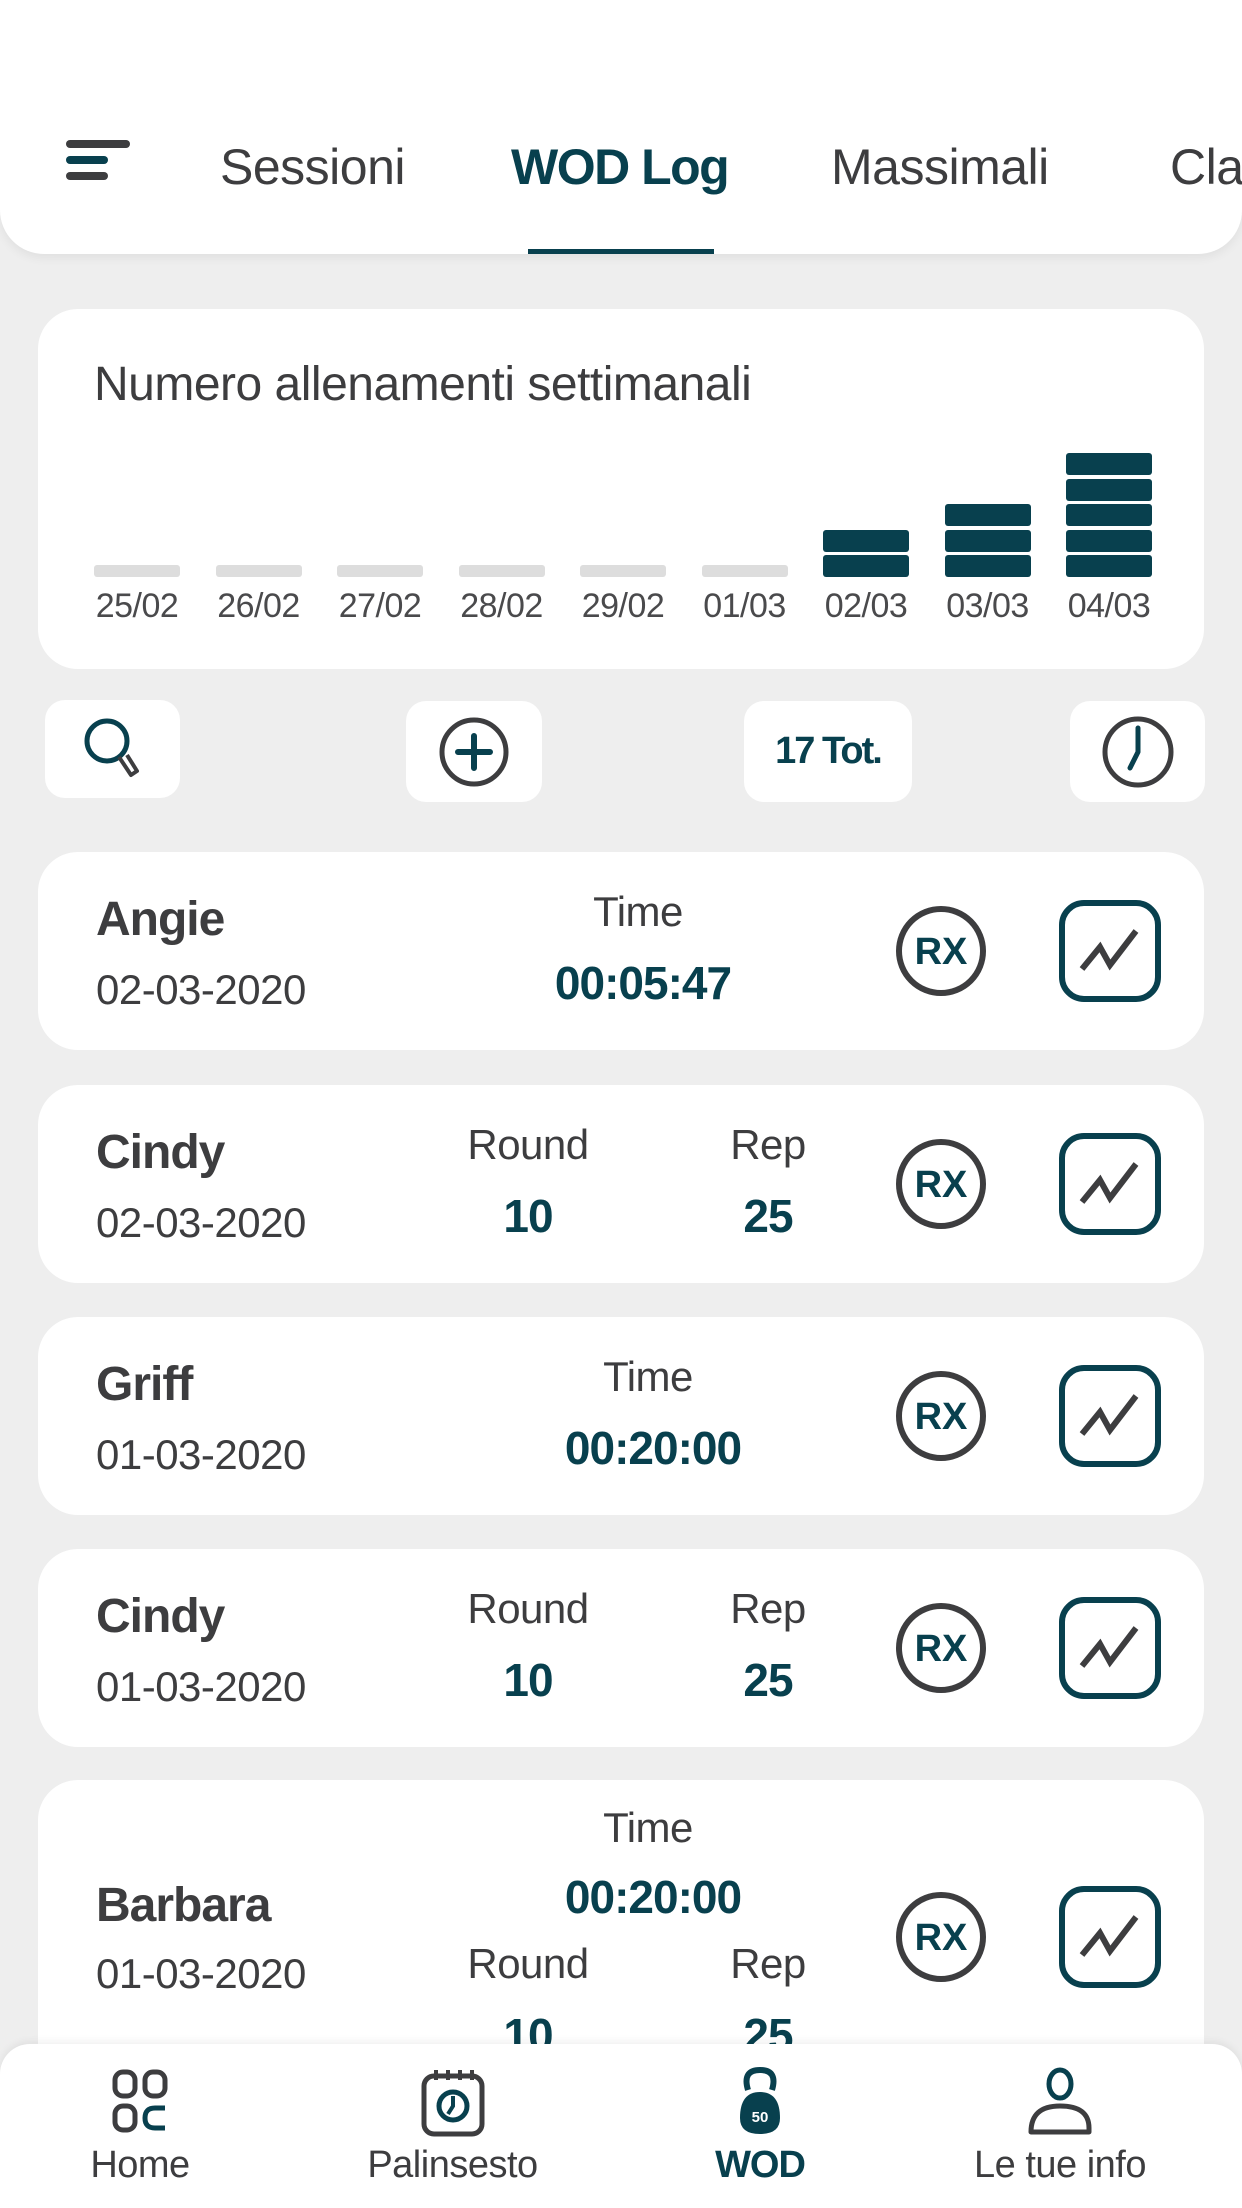  I want to click on x-tick-label: 03/03, so click(987, 606).